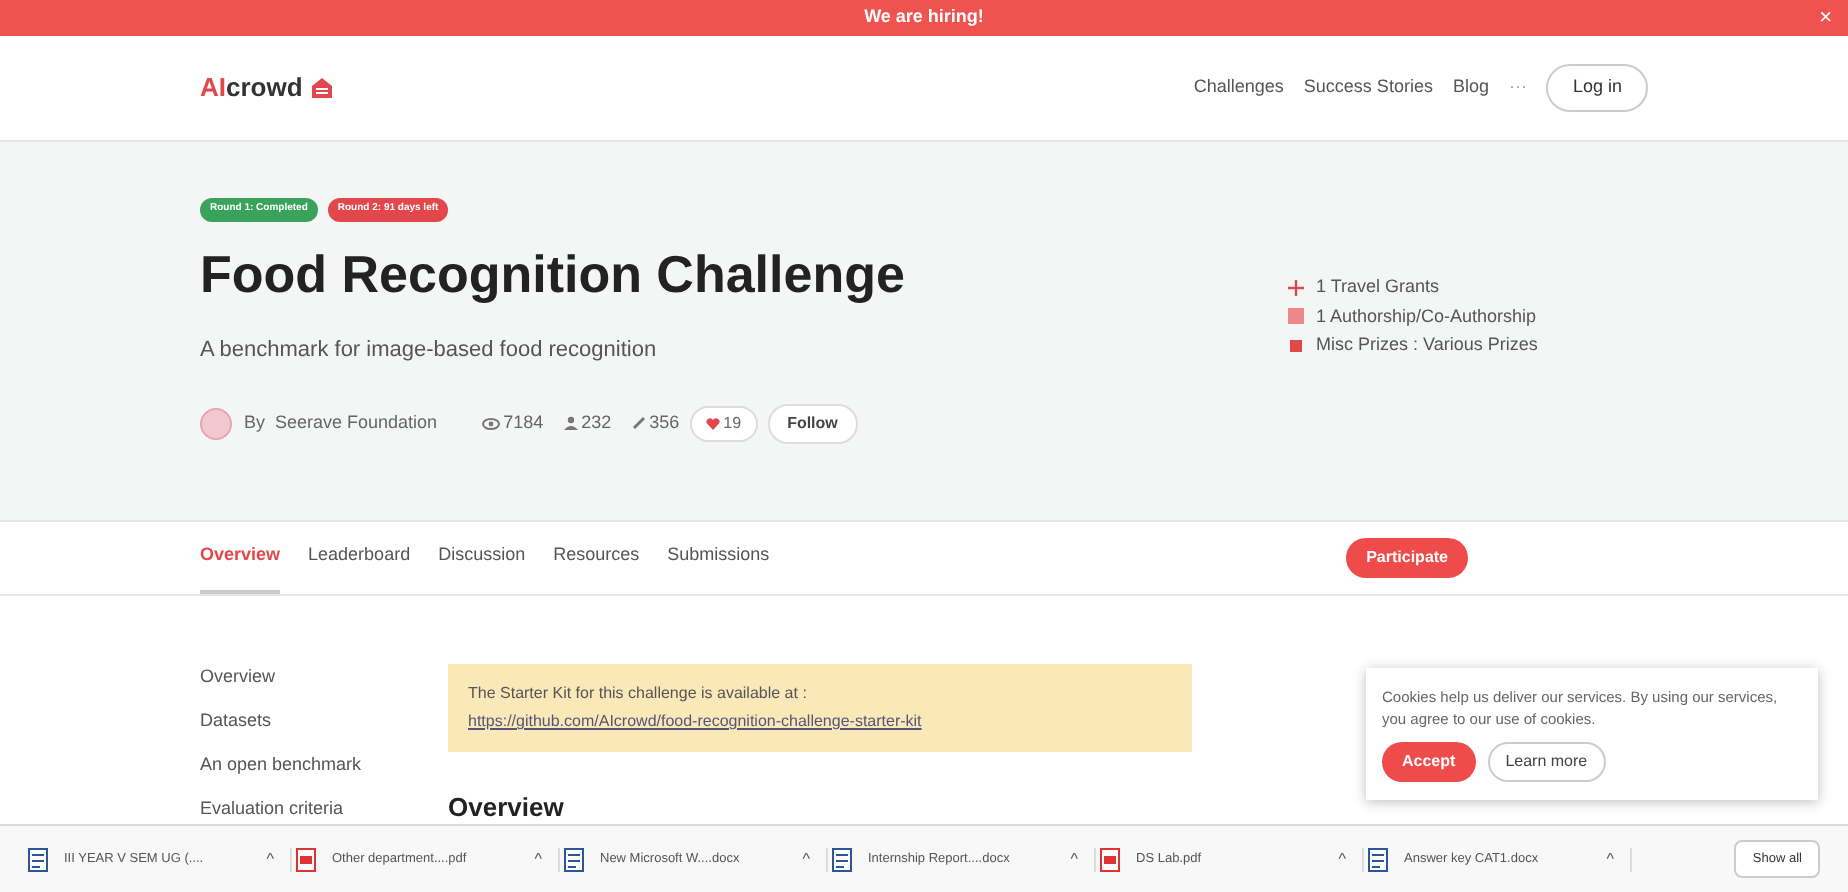 The image size is (1848, 892). What do you see at coordinates (812, 423) in the screenshot?
I see `follow-button: Follow` at bounding box center [812, 423].